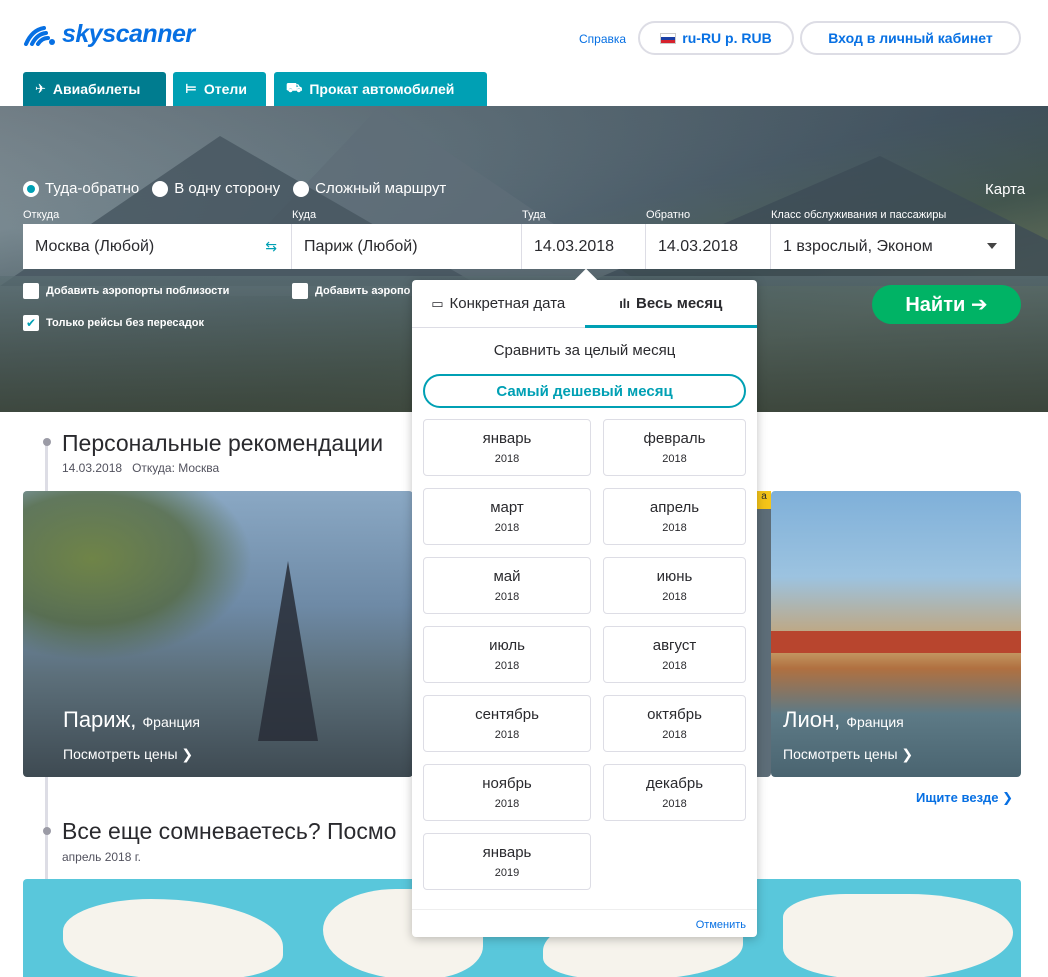 The height and width of the screenshot is (977, 1048). Describe the element at coordinates (301, 188) in the screenshot. I see `radio-empty-icon` at that location.